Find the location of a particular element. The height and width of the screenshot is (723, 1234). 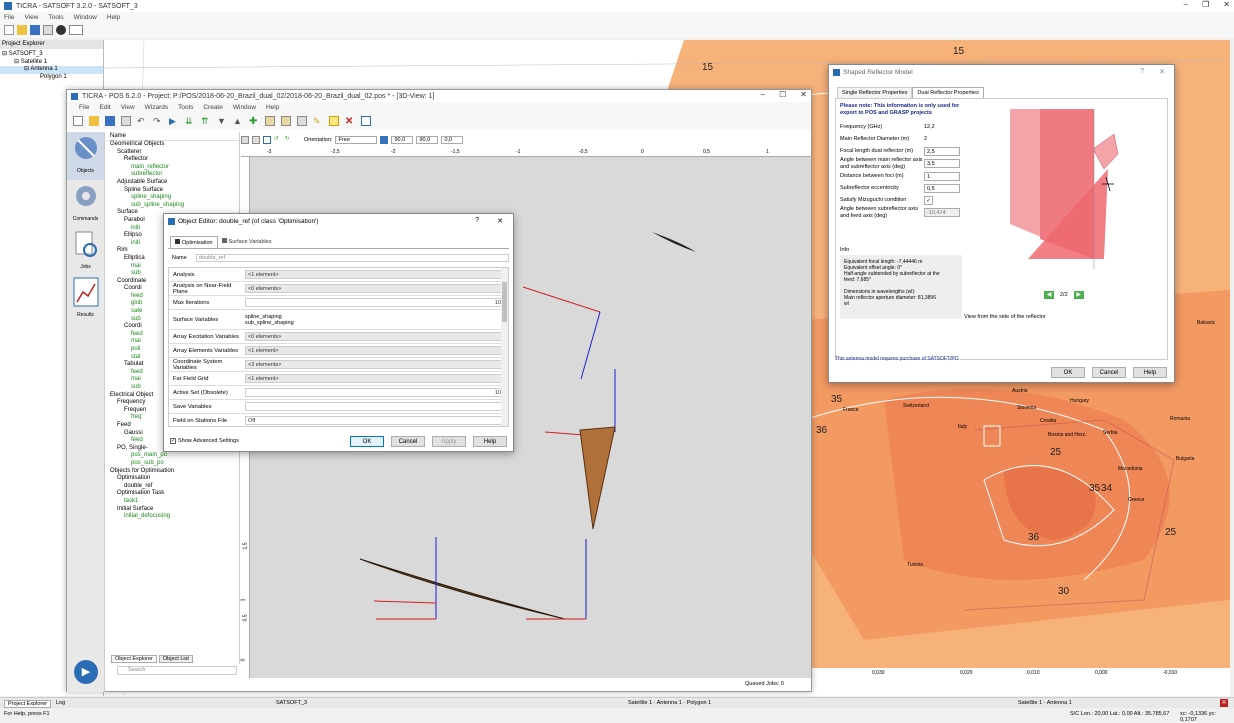

add-icon: ✚ is located at coordinates (254, 121).